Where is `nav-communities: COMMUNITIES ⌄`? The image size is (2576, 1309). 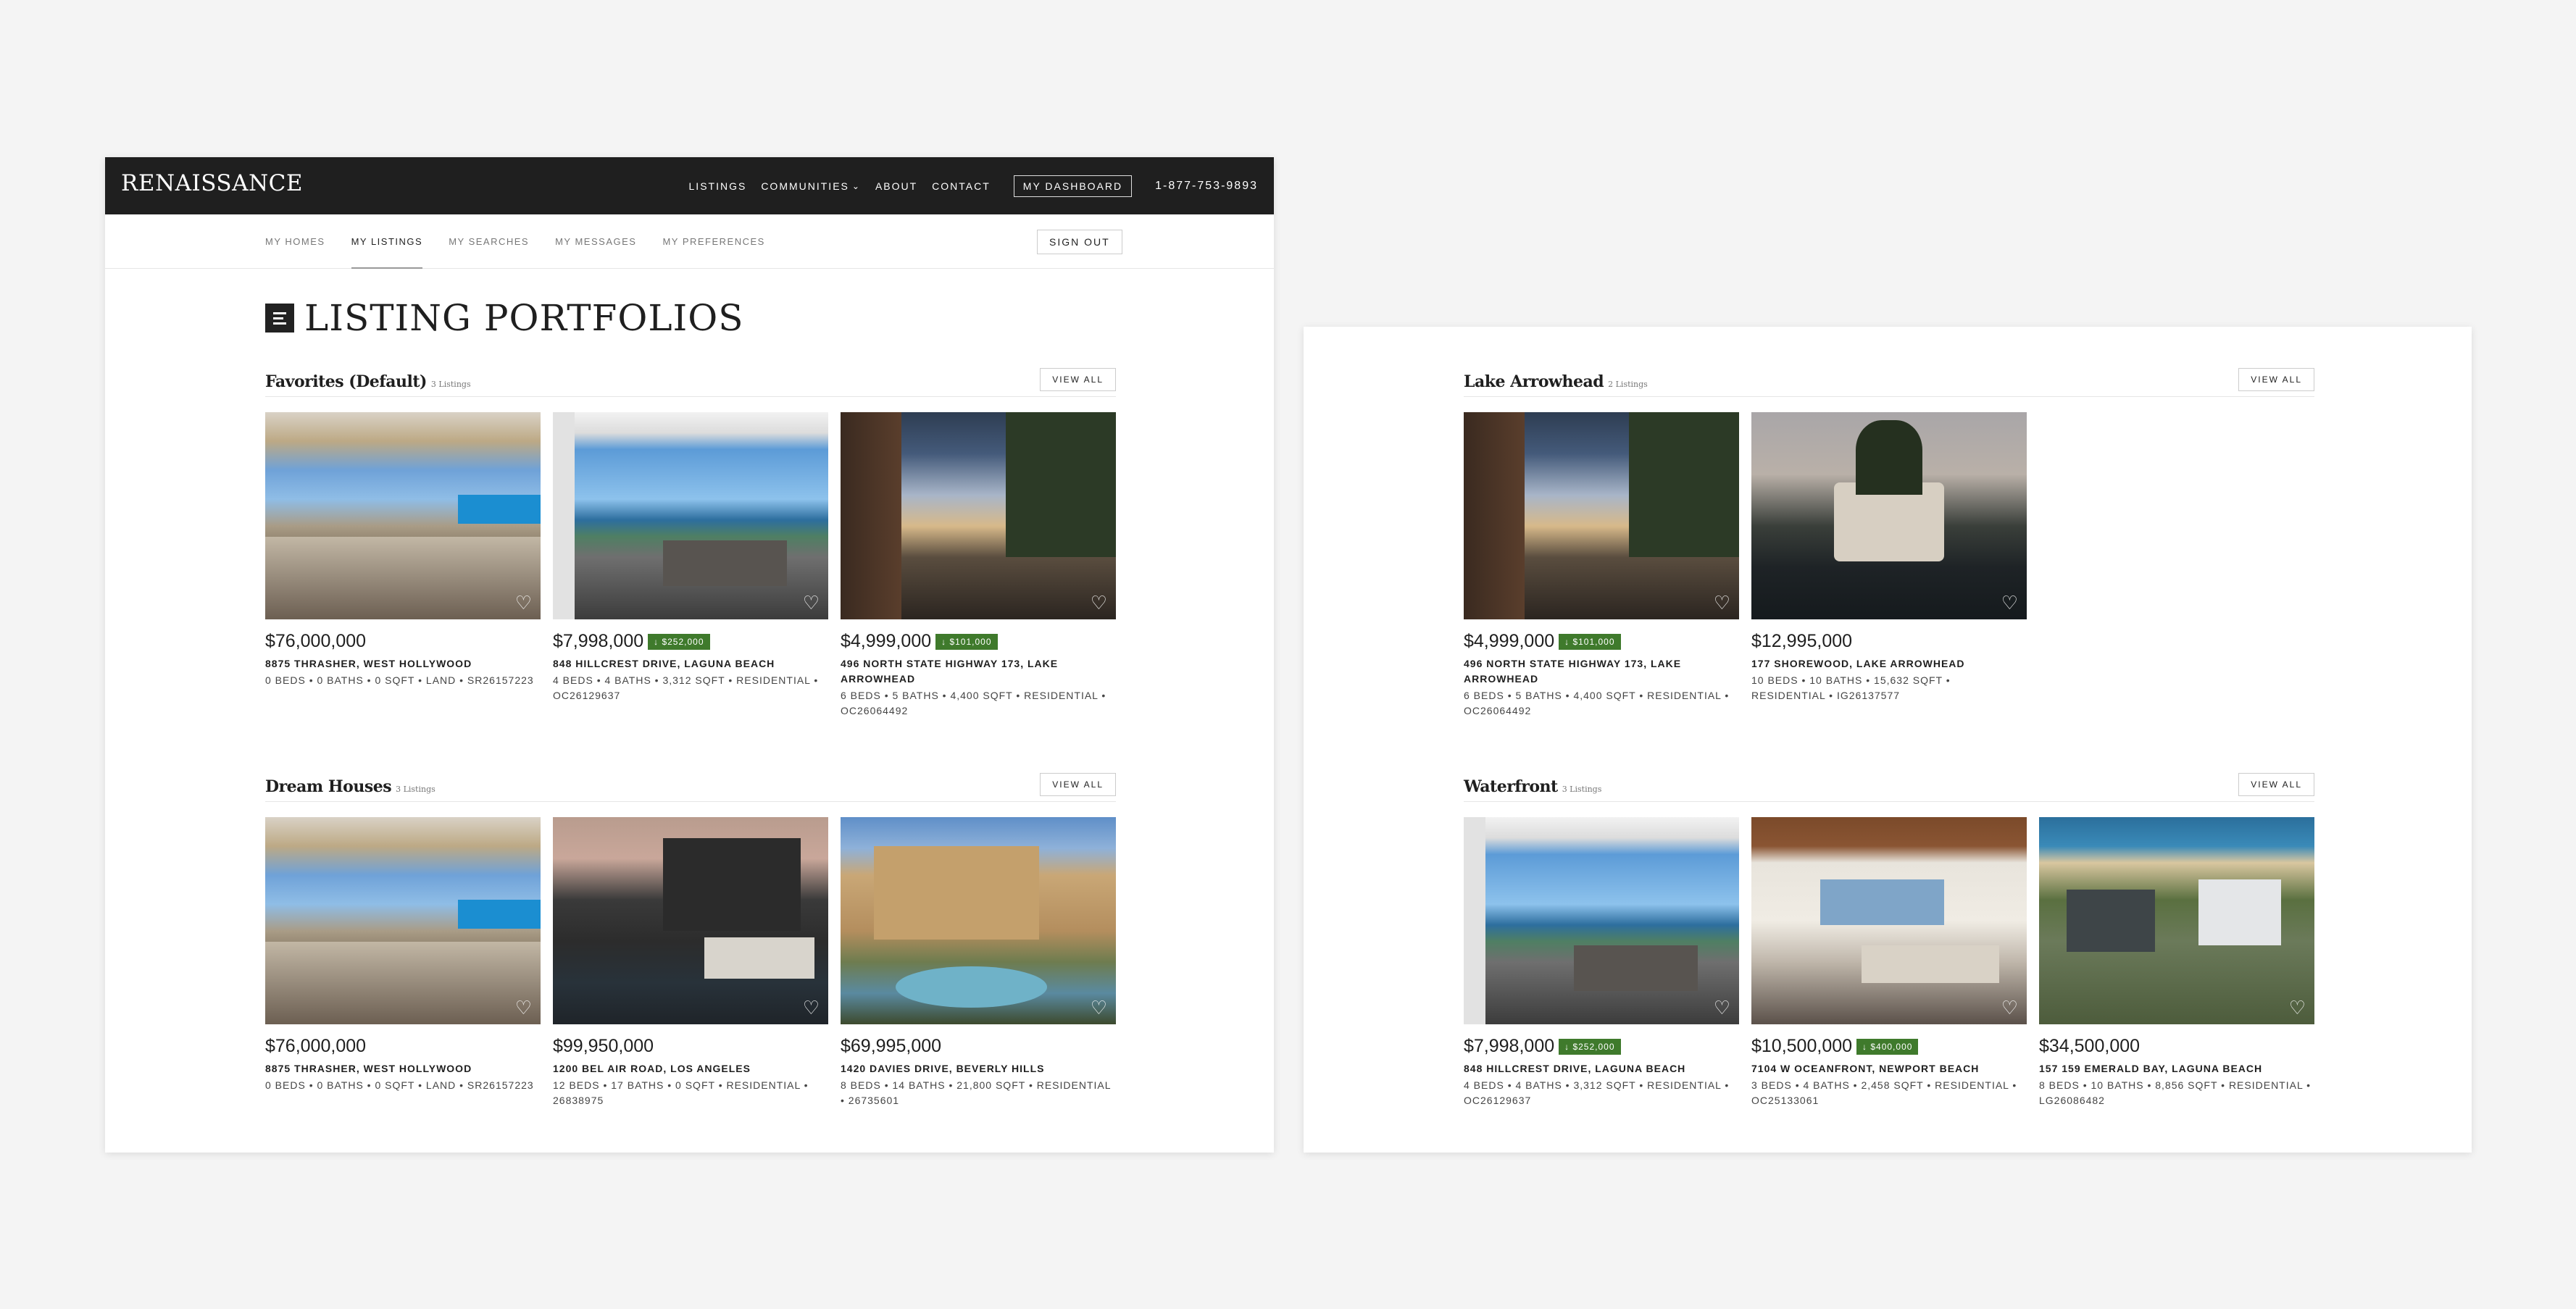
nav-communities: COMMUNITIES ⌄ is located at coordinates (811, 186).